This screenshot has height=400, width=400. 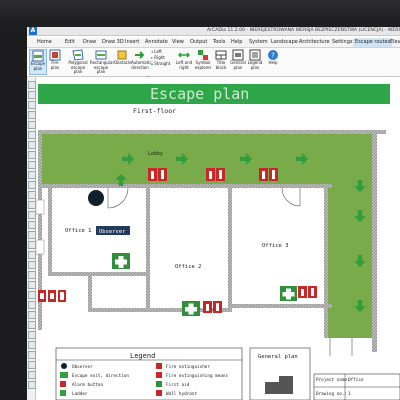 What do you see at coordinates (32, 335) in the screenshot?
I see `snap-tool` at bounding box center [32, 335].